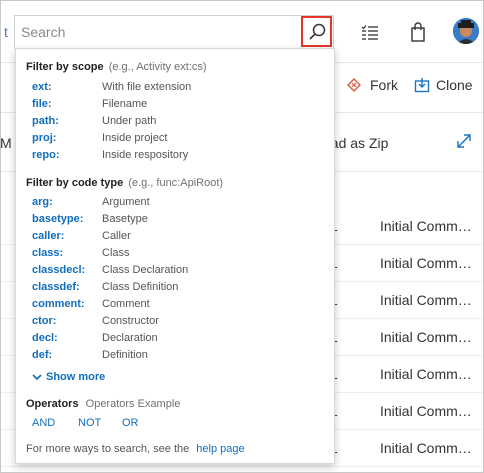 Image resolution: width=484 pixels, height=473 pixels. What do you see at coordinates (125, 219) in the screenshot?
I see `filter-description: Basetype` at bounding box center [125, 219].